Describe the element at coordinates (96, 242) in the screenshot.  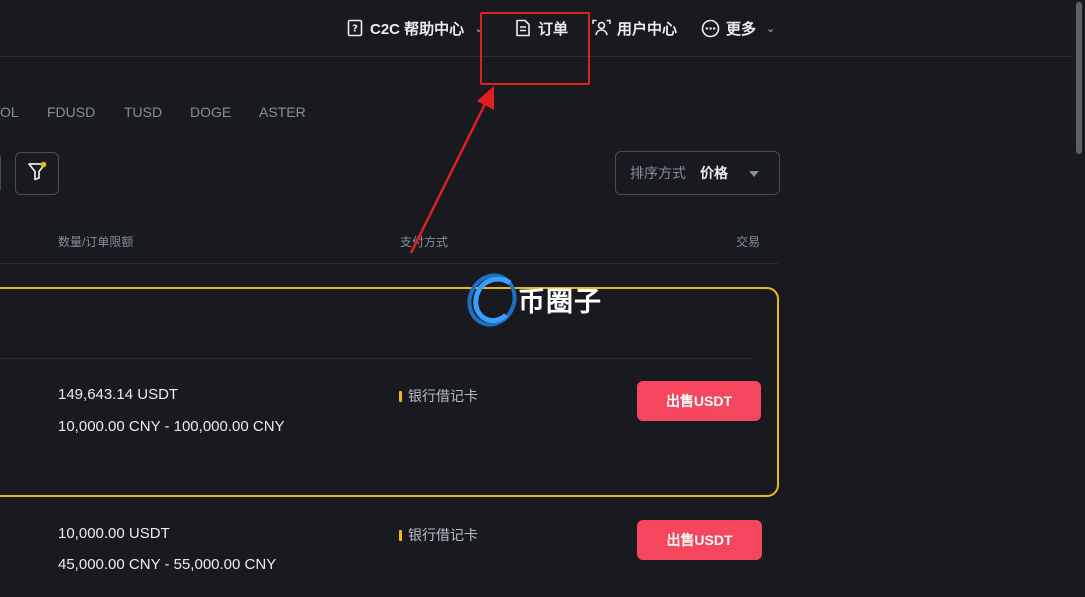
I see `column-header-amount: 数量/订单限额` at that location.